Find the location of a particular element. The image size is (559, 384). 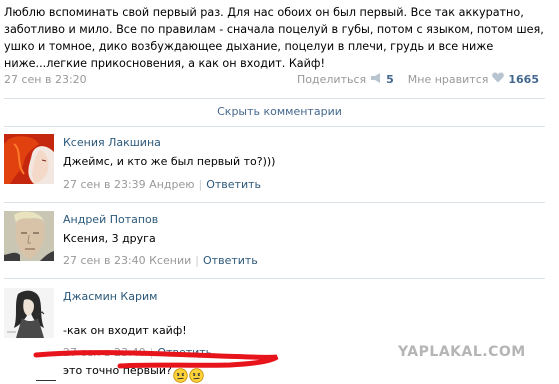

megaphone-icon is located at coordinates (376, 79).